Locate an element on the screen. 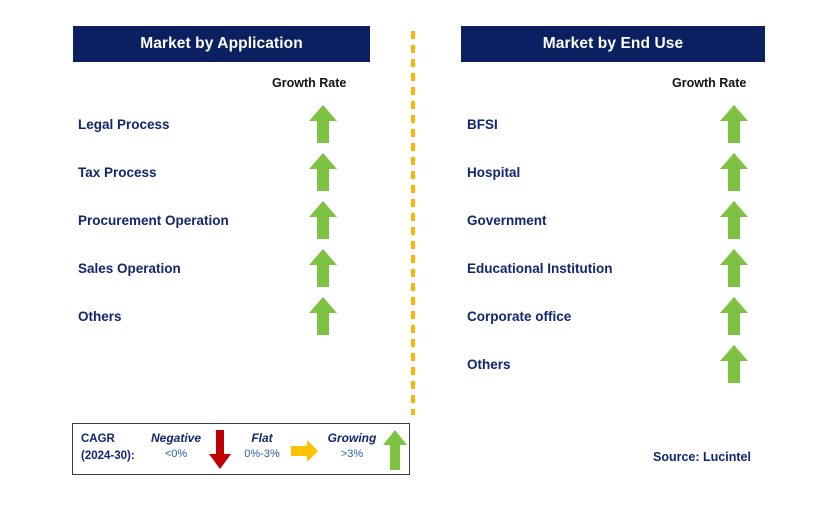  market-segment-row: Corporate office is located at coordinates (608, 316).